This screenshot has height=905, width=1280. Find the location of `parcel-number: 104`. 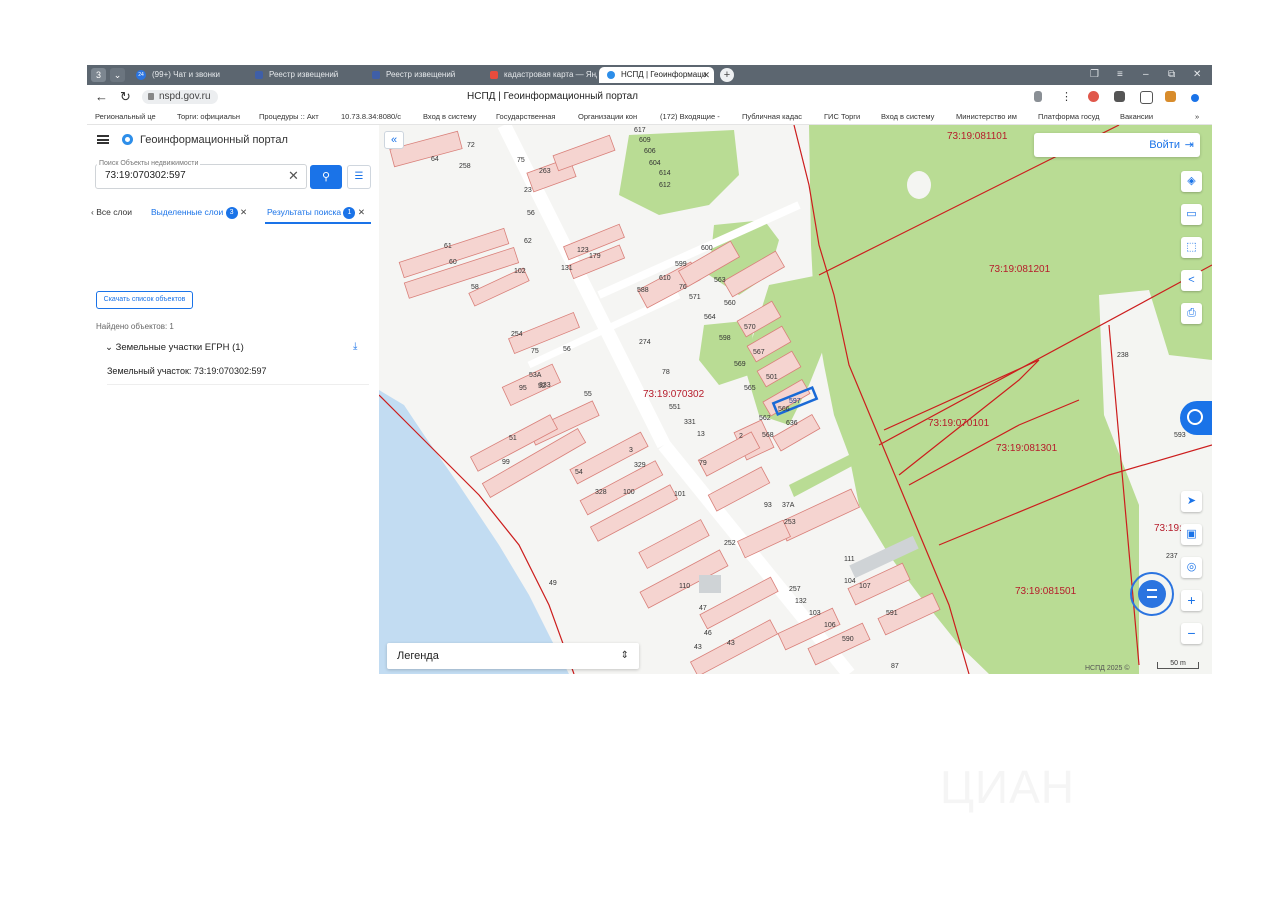

parcel-number: 104 is located at coordinates (850, 581).